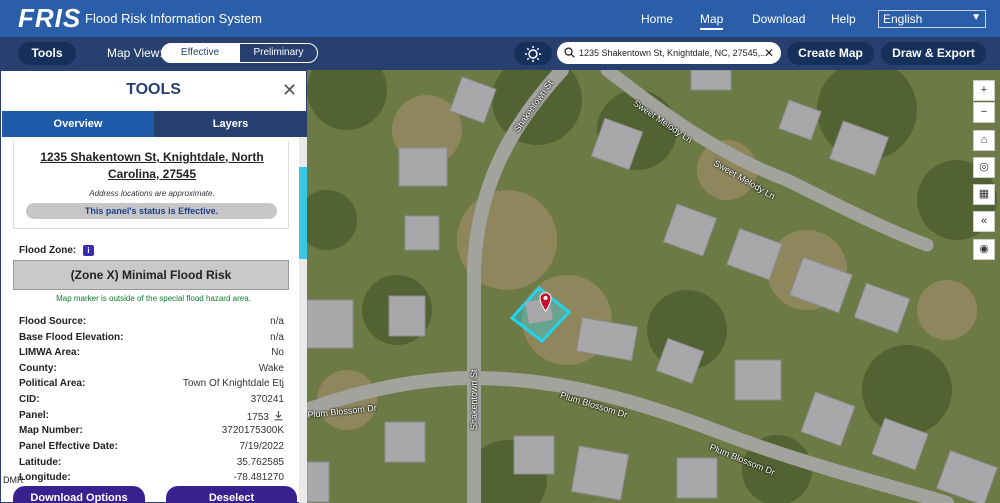  Describe the element at coordinates (45, 477) in the screenshot. I see `detail-key: Longitude:` at that location.